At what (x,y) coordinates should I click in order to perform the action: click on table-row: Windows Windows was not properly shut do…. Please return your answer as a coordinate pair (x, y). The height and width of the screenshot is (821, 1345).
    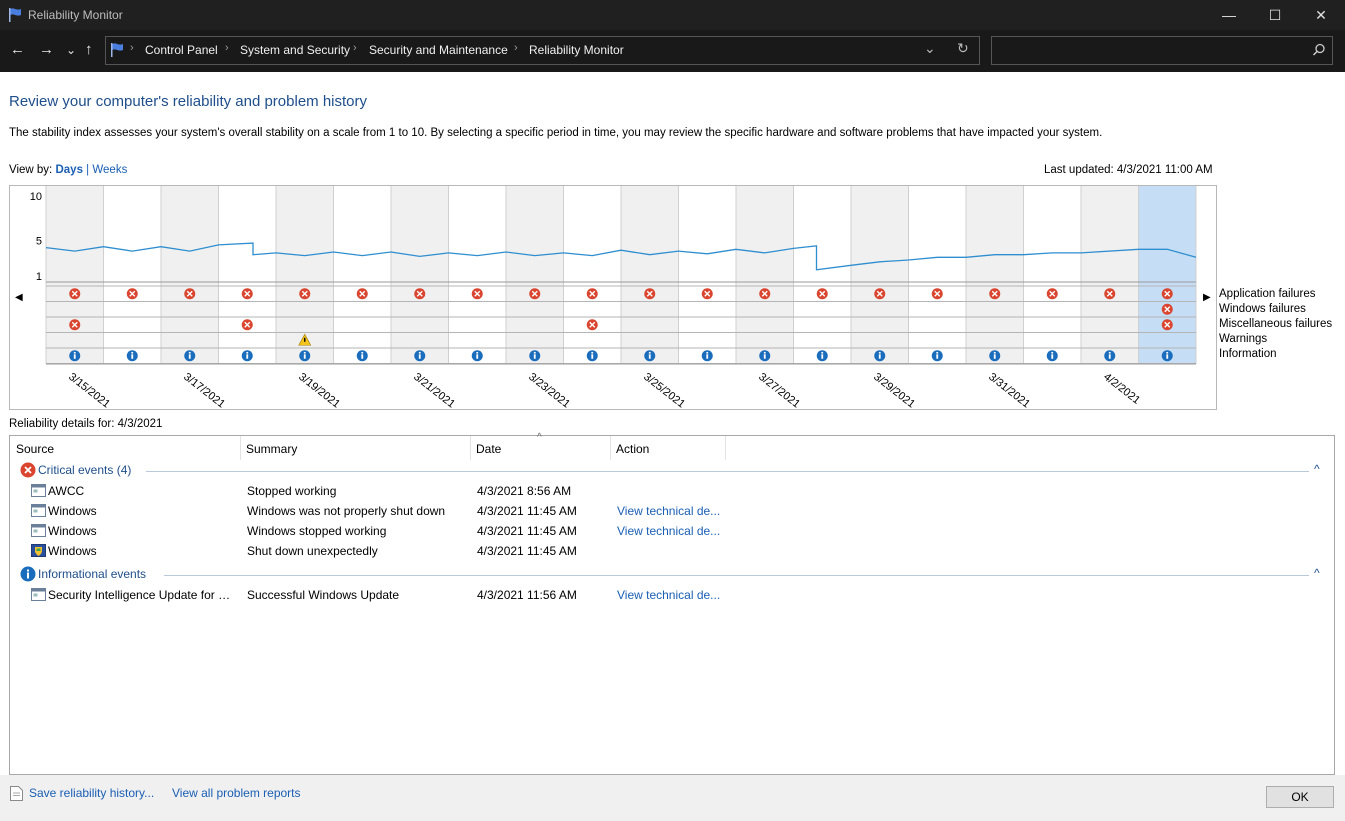
    Looking at the image, I should click on (671, 511).